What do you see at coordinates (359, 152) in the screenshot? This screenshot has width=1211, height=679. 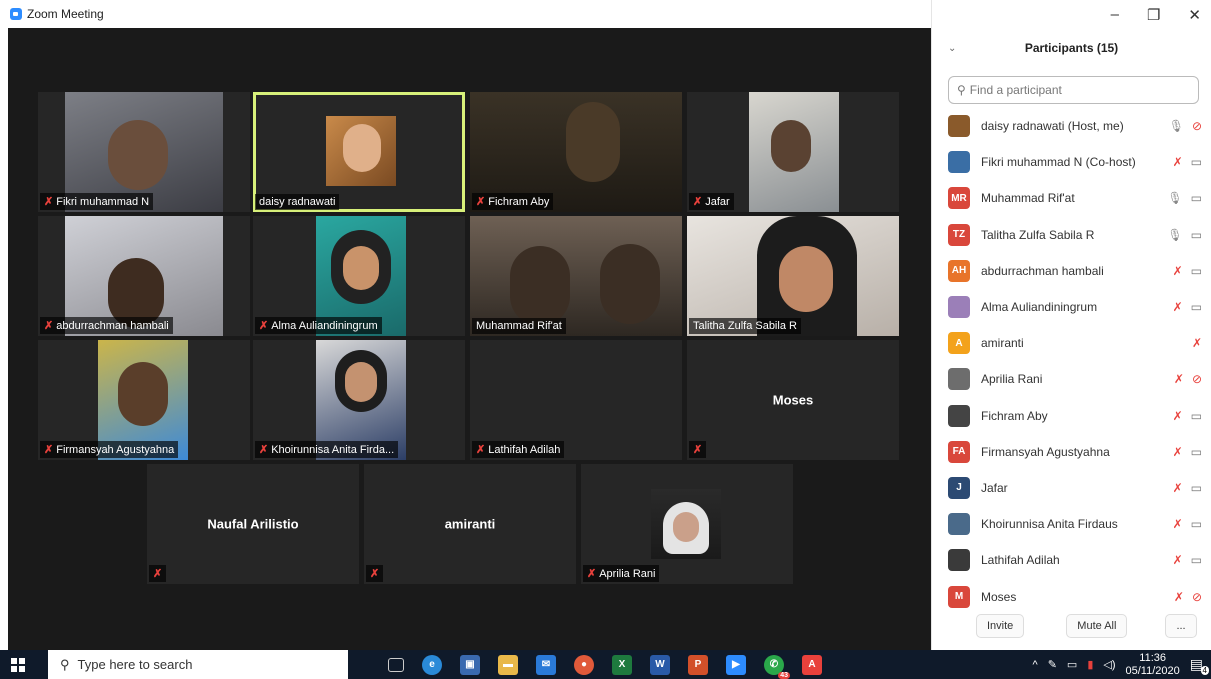 I see `video-tile-active-speaker: daisy radnawati` at bounding box center [359, 152].